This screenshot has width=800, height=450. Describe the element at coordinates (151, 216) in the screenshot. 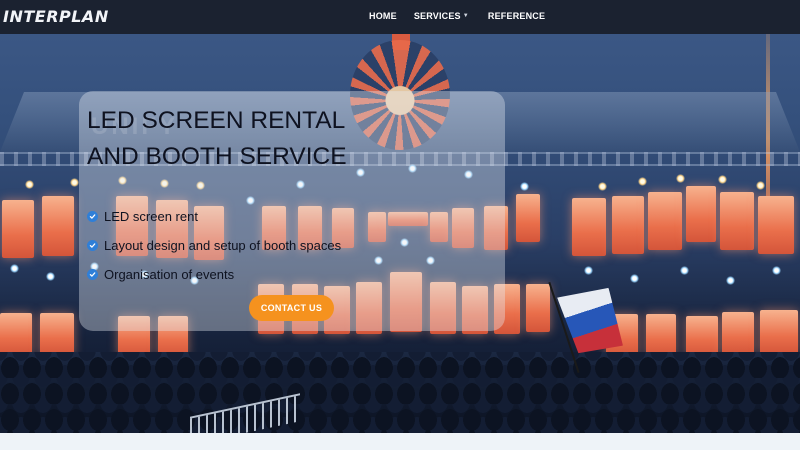

I see `feature-text: LED screen rent` at that location.